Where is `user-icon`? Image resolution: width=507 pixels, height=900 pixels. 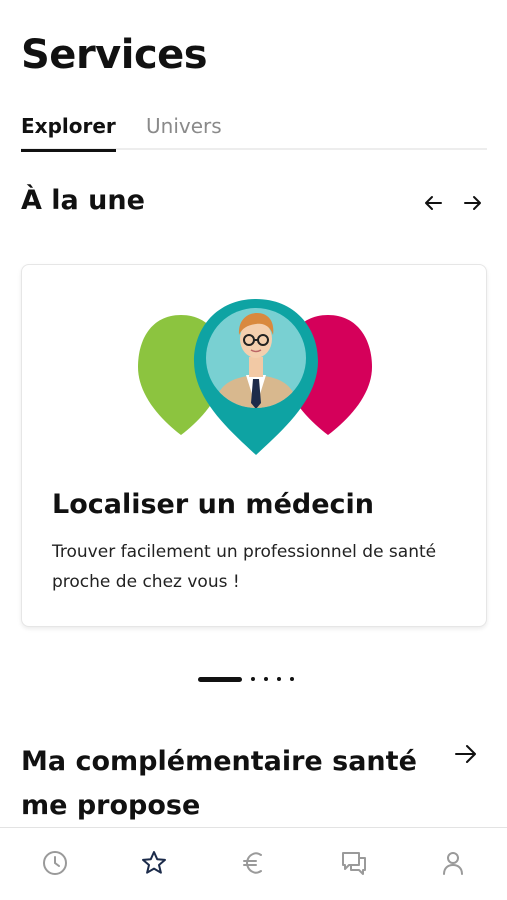 user-icon is located at coordinates (453, 863).